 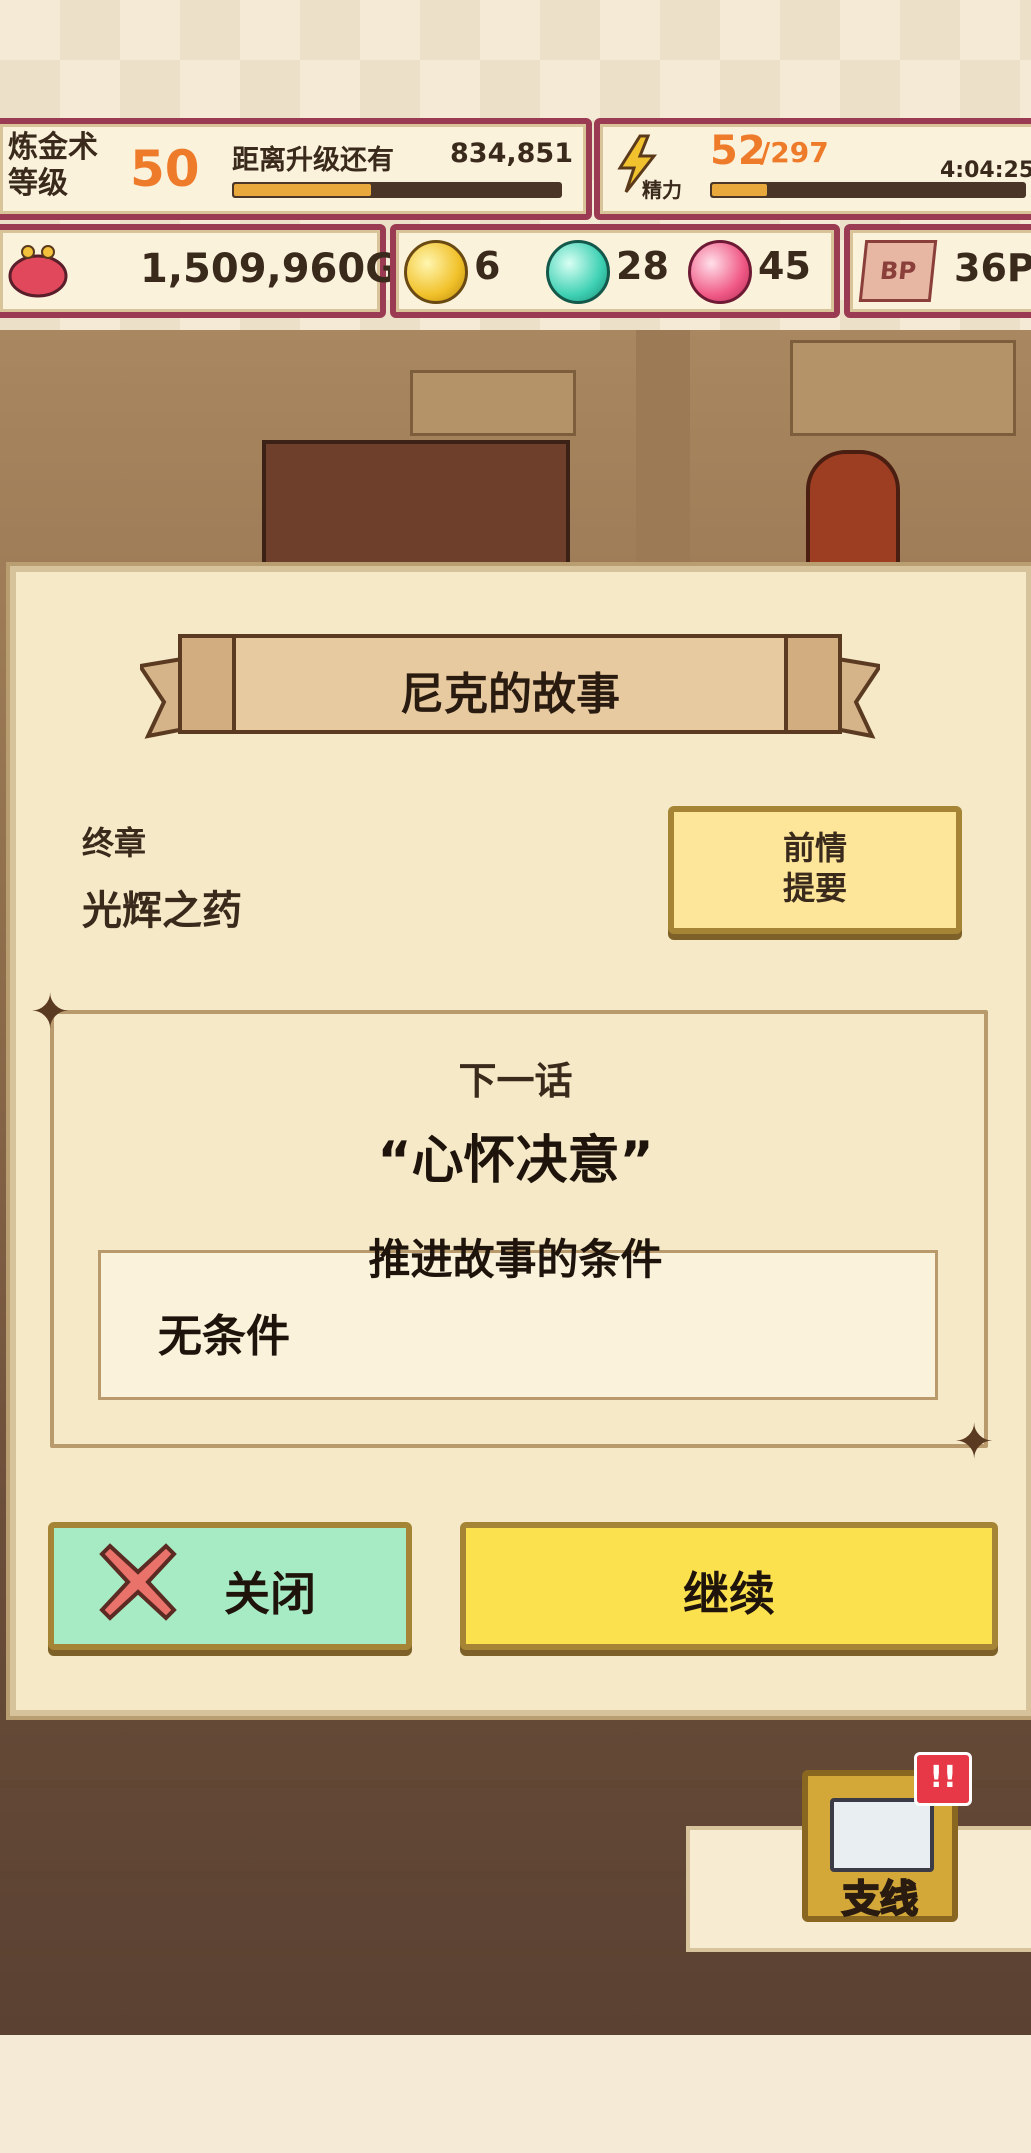 I want to click on xp-bar, so click(x=397, y=190).